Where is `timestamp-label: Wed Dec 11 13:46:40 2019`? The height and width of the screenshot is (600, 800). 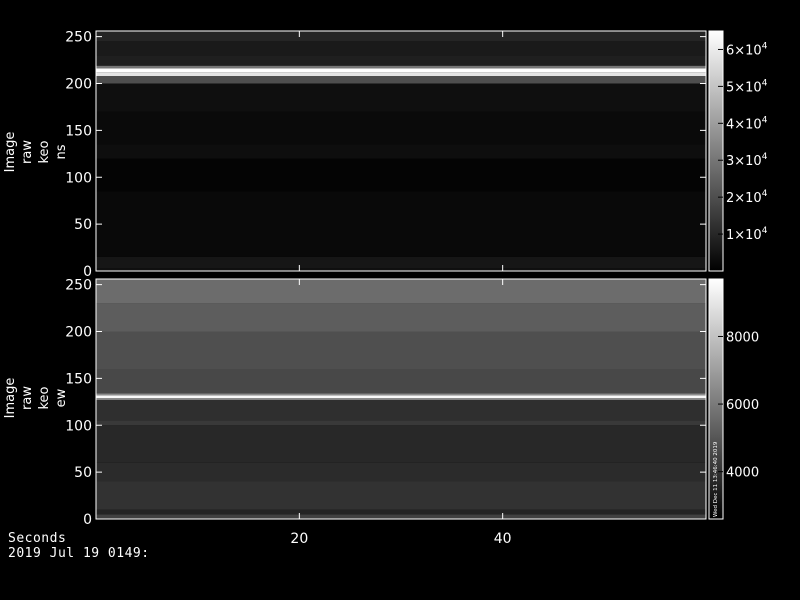 timestamp-label: Wed Dec 11 13:46:40 2019 is located at coordinates (716, 479).